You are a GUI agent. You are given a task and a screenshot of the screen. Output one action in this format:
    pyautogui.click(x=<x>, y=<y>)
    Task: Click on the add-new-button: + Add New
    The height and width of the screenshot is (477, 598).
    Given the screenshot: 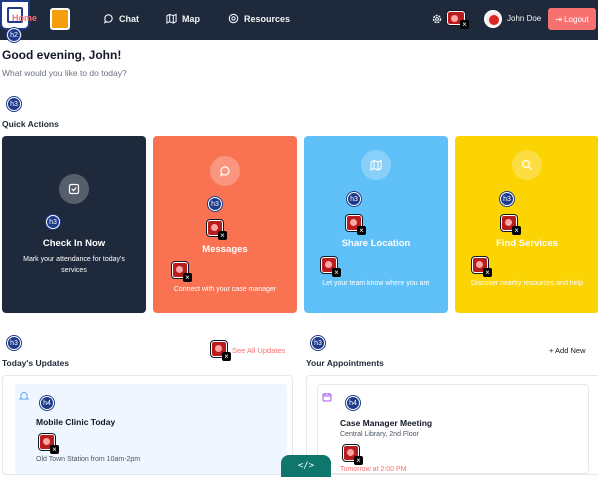 What is the action you would take?
    pyautogui.click(x=567, y=350)
    